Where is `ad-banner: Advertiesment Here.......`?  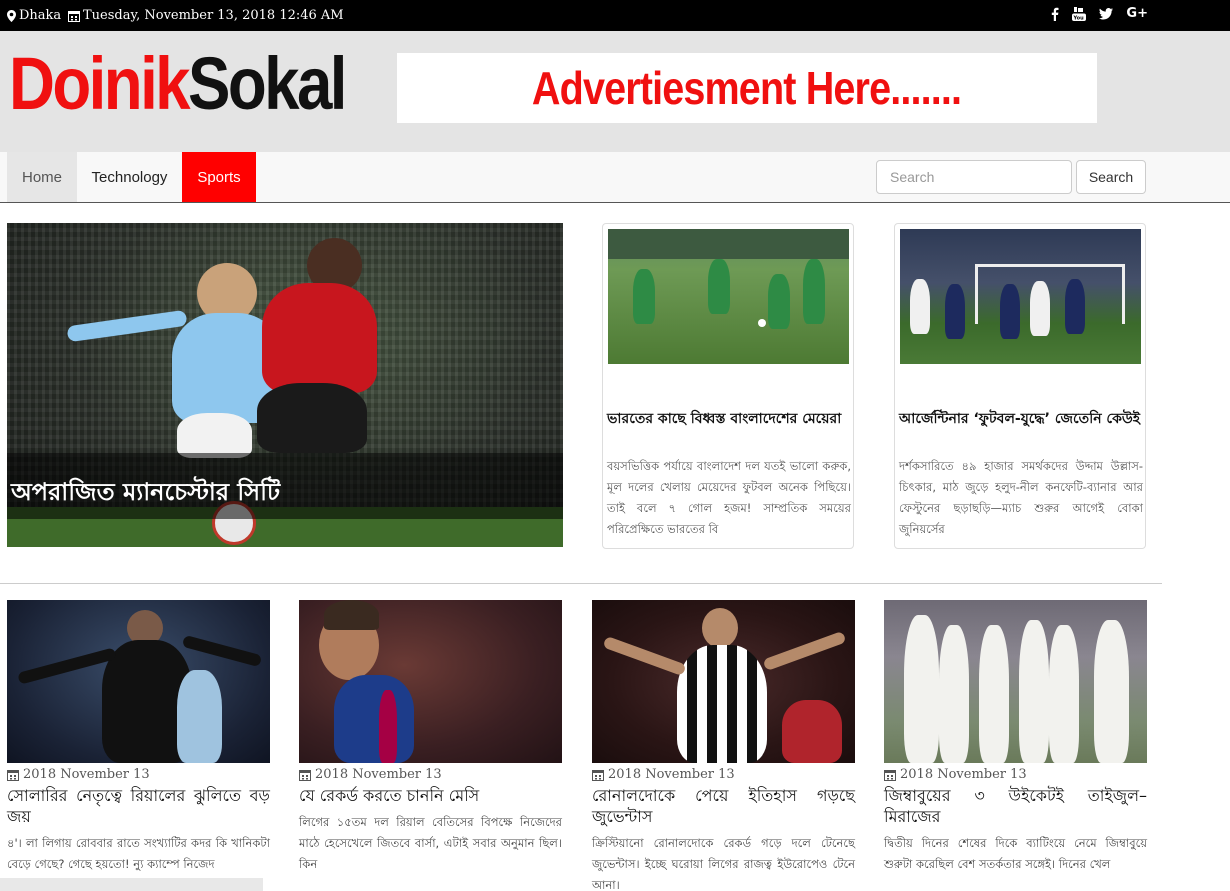
ad-banner: Advertiesment Here....... is located at coordinates (747, 88).